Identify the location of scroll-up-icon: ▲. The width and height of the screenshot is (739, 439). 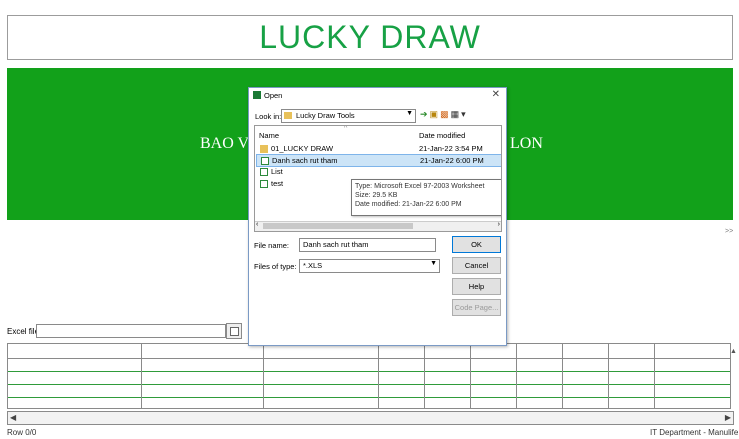
(733, 351).